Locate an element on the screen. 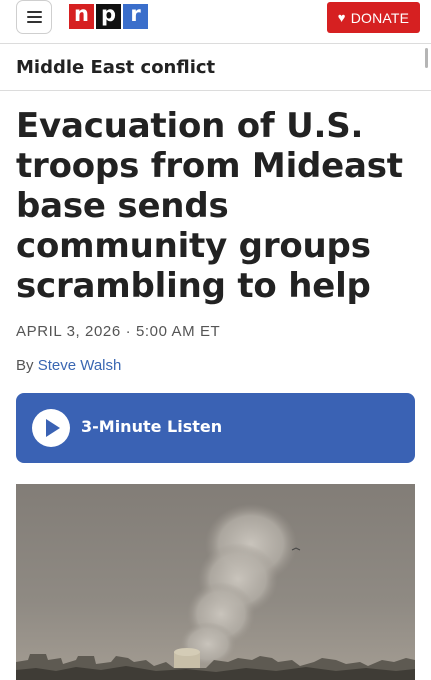 The image size is (431, 680). logo-letter-p: p is located at coordinates (108, 16).